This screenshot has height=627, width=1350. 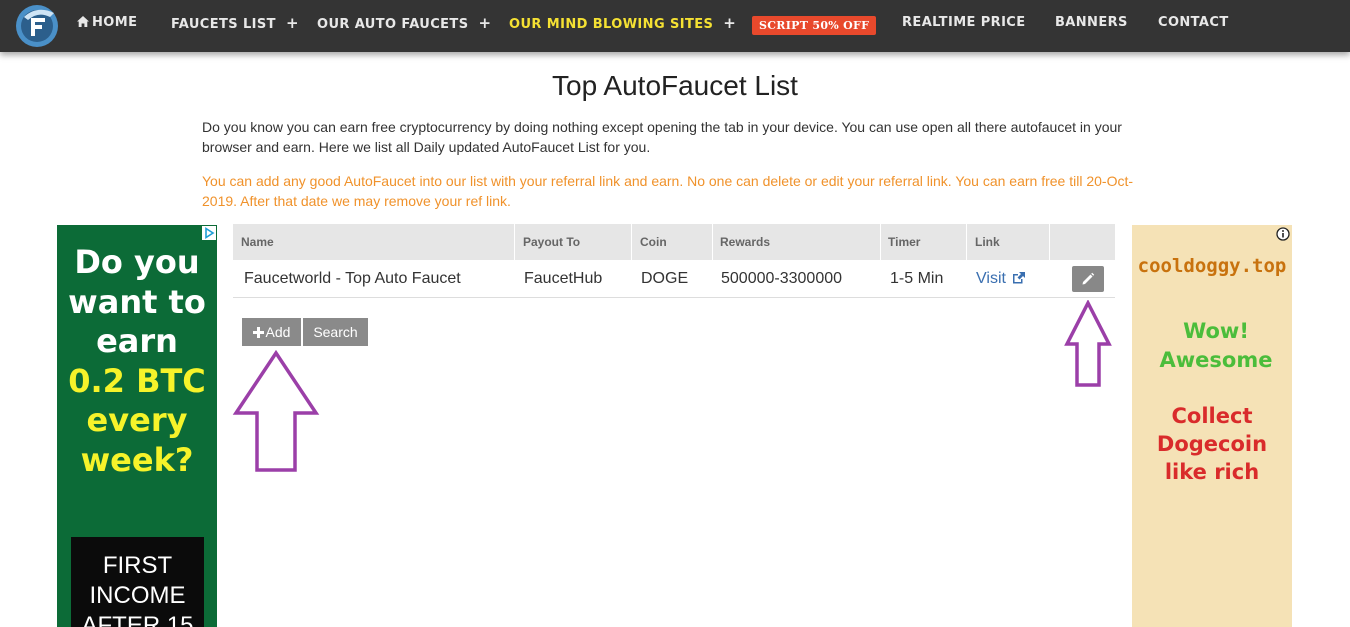 I want to click on cell-name: Faucetworld - Top Auto Faucet, so click(x=352, y=278).